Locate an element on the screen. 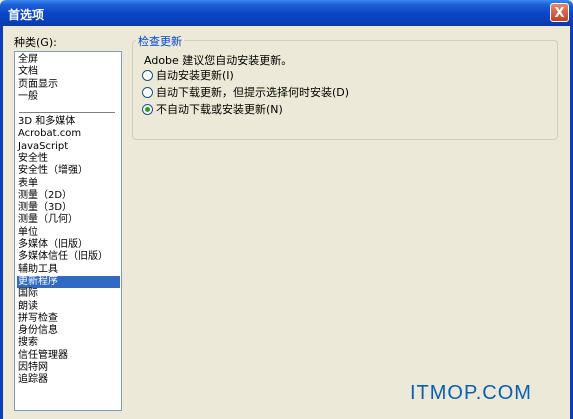  category-item: 一般 is located at coordinates (68, 97).